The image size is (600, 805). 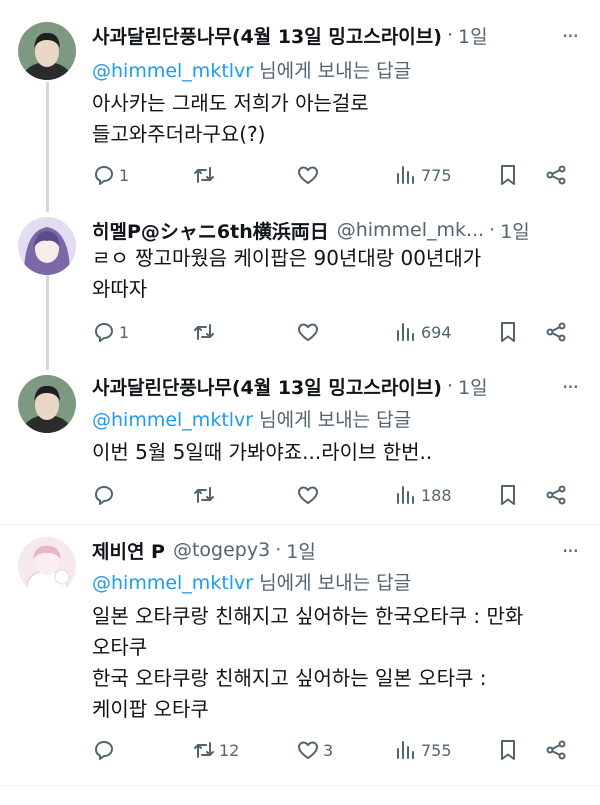 What do you see at coordinates (300, 785) in the screenshot?
I see `divider` at bounding box center [300, 785].